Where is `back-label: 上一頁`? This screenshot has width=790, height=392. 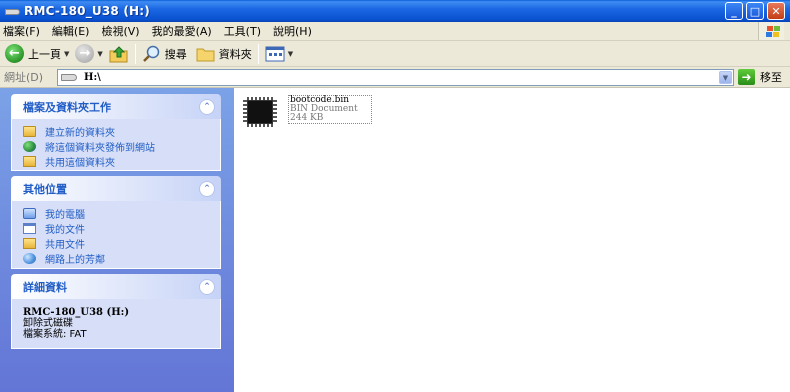 back-label: 上一頁 is located at coordinates (44, 54).